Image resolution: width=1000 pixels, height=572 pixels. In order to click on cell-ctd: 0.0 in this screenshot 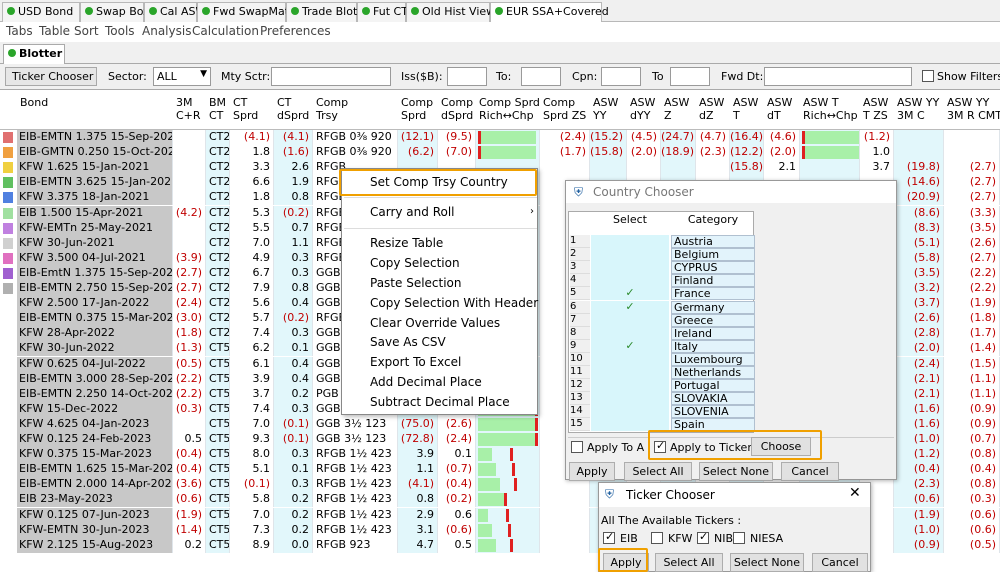, I will do `click(293, 545)`.